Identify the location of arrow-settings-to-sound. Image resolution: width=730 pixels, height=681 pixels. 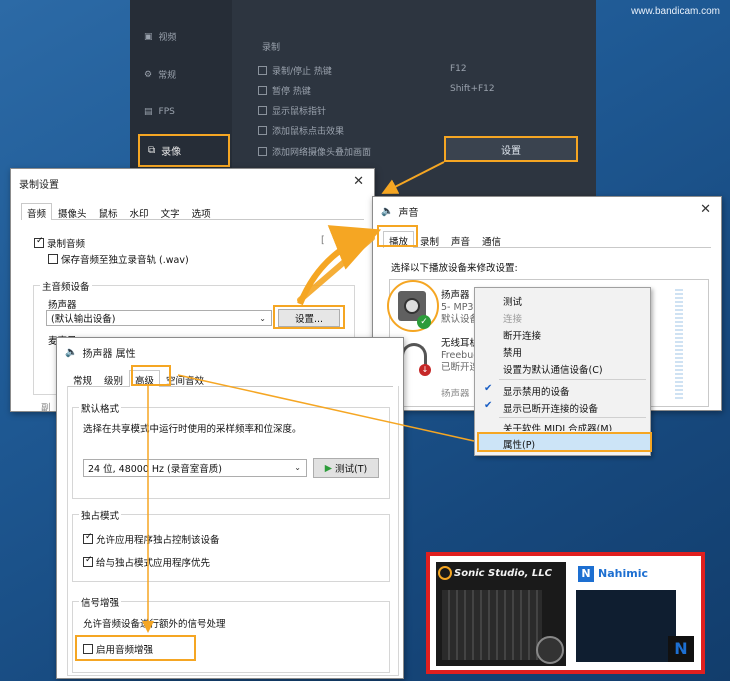
(413, 177).